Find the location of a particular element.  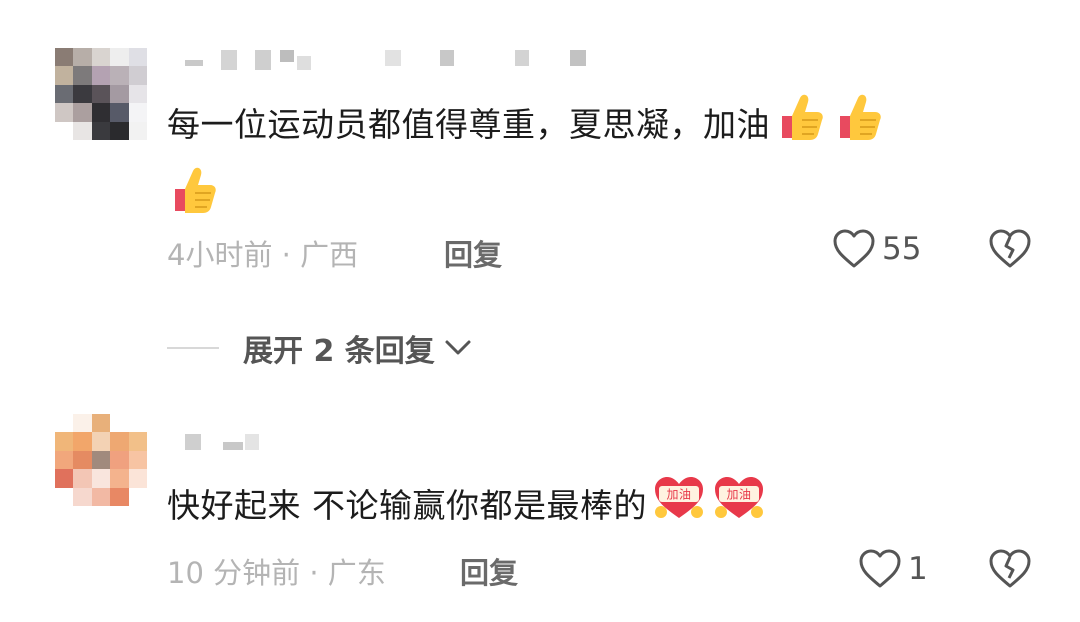

expand-replies-button: 展开 2 条回复 is located at coordinates (320, 348).